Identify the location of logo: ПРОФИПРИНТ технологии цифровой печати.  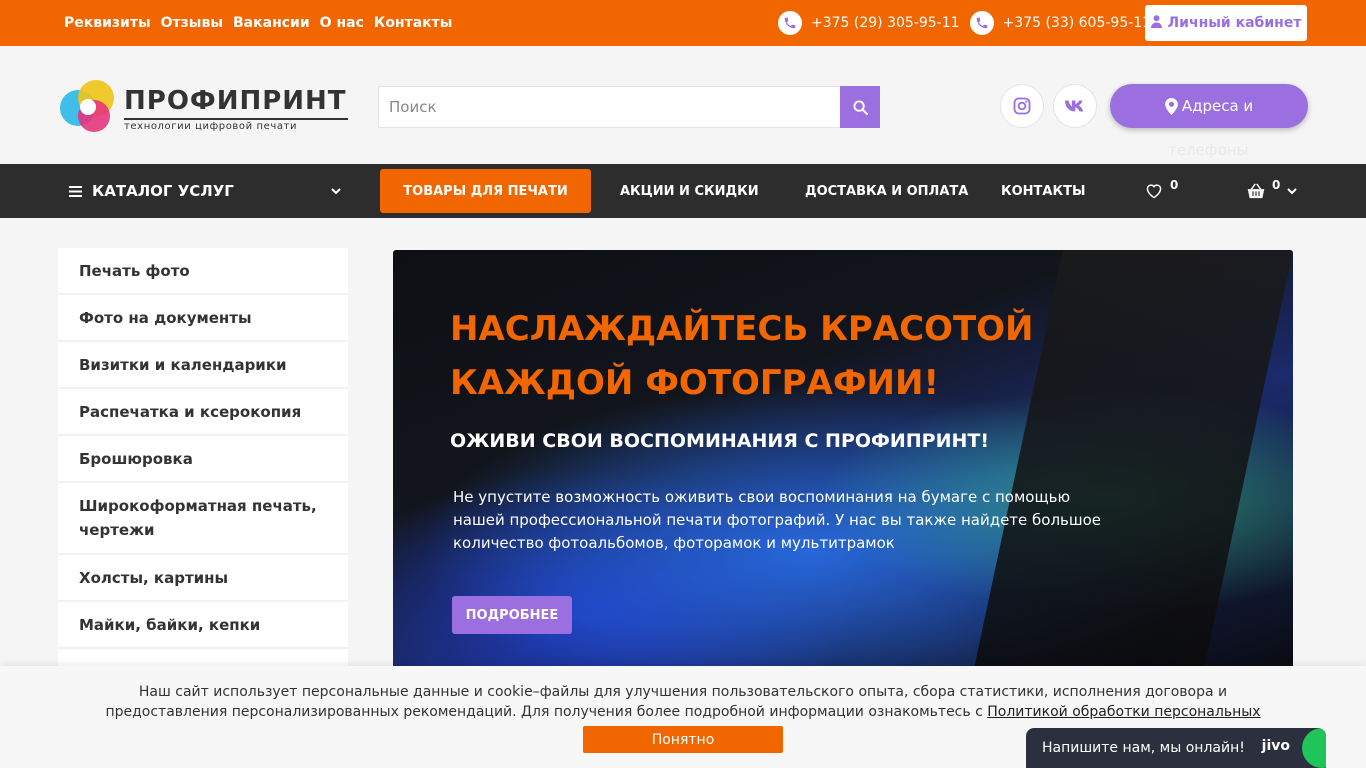
(204, 105).